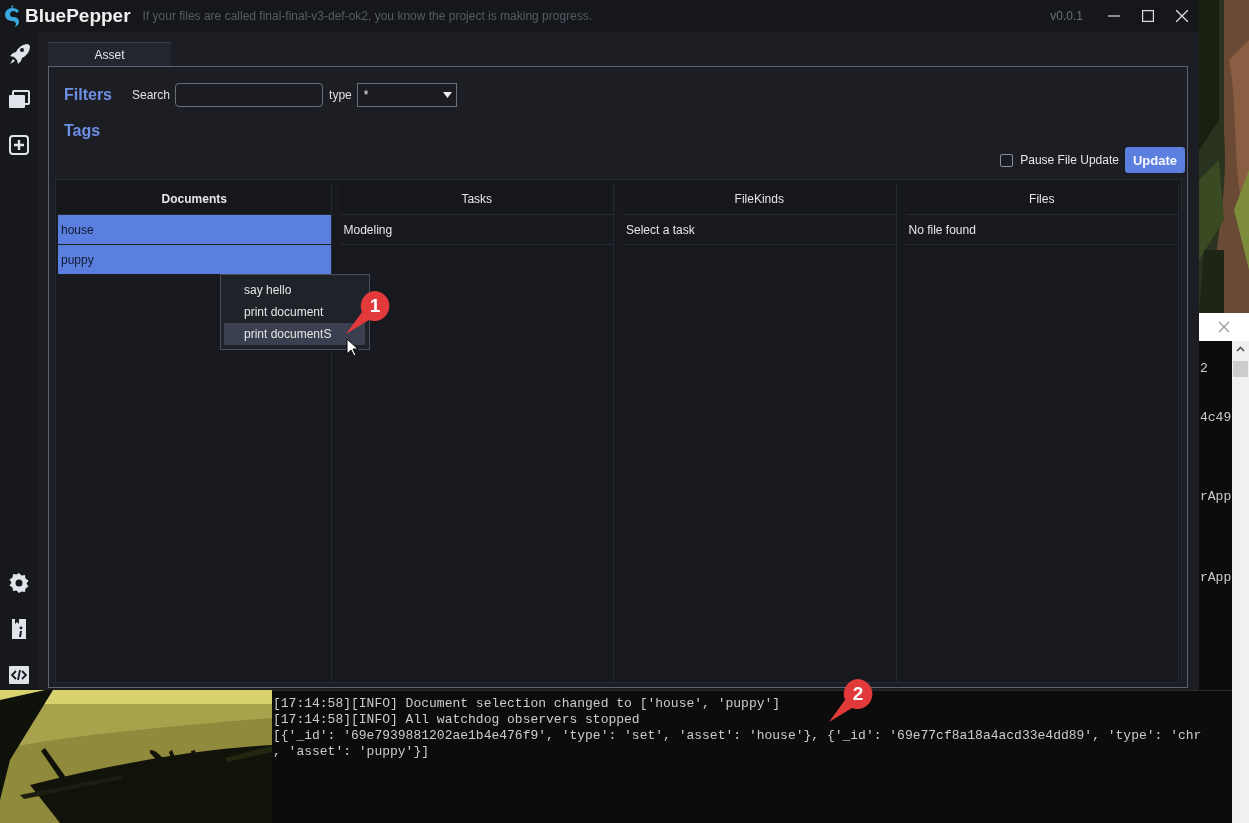 This screenshot has height=823, width=1249. I want to click on type-label: type, so click(340, 95).